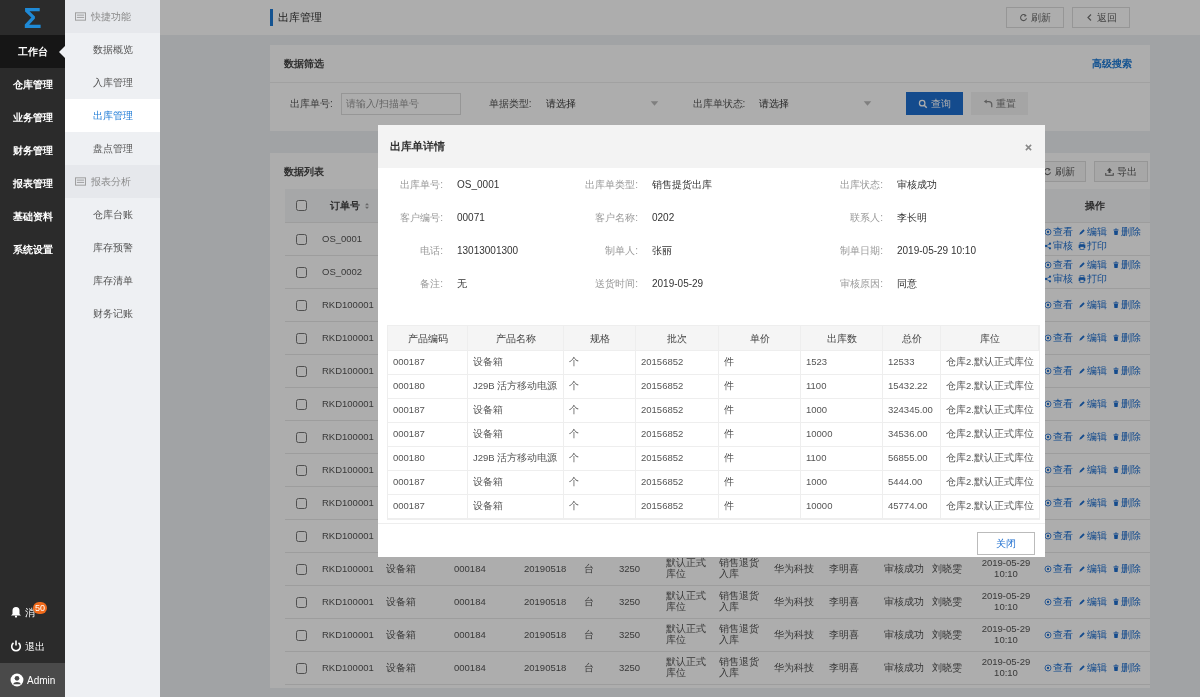 The width and height of the screenshot is (1200, 697). Describe the element at coordinates (842, 410) in the screenshot. I see `table-cell: 1000` at that location.